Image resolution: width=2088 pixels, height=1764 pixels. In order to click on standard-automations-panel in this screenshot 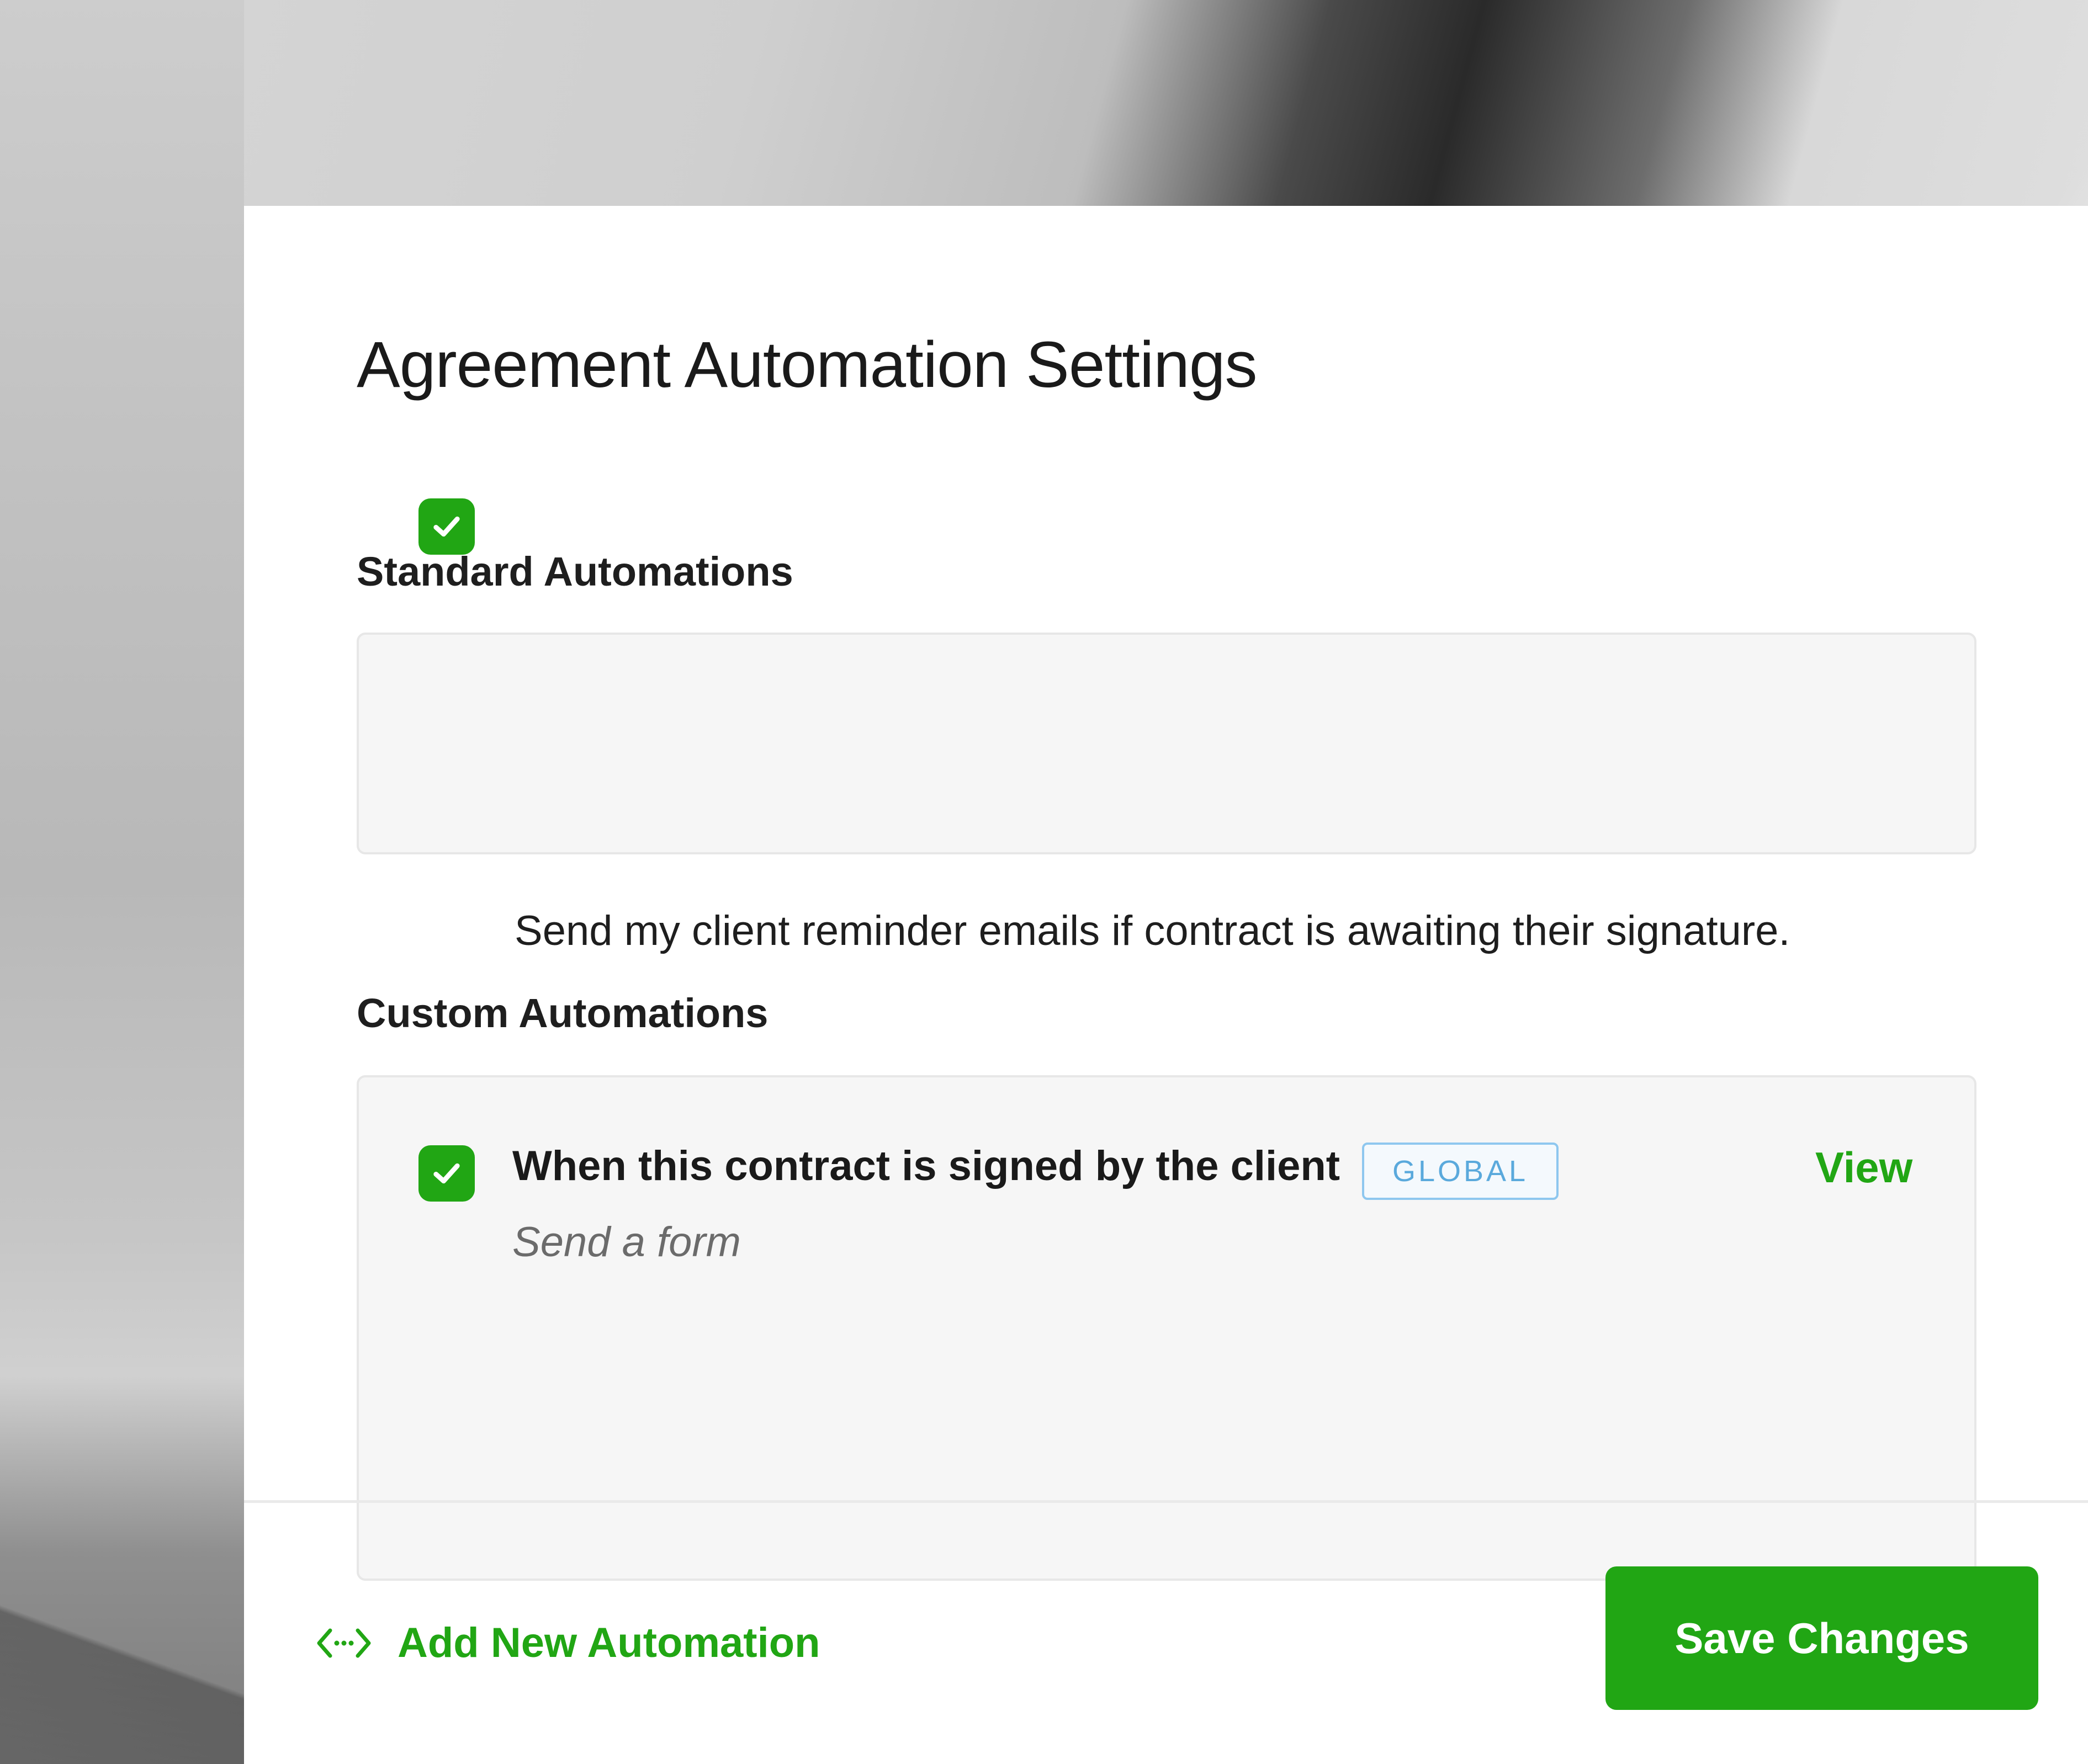, I will do `click(1166, 743)`.